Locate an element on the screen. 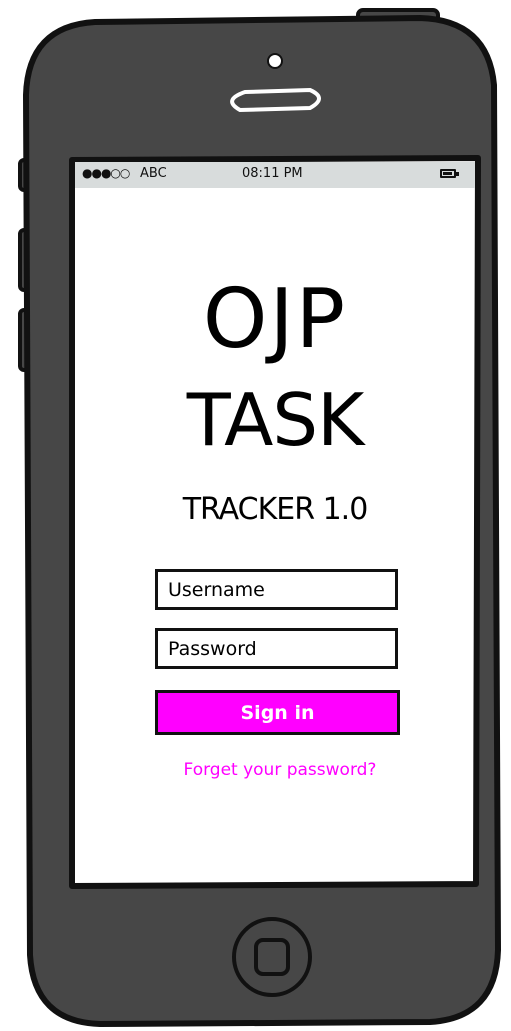 Image resolution: width=511 pixels, height=1031 pixels. password-input is located at coordinates (276, 648).